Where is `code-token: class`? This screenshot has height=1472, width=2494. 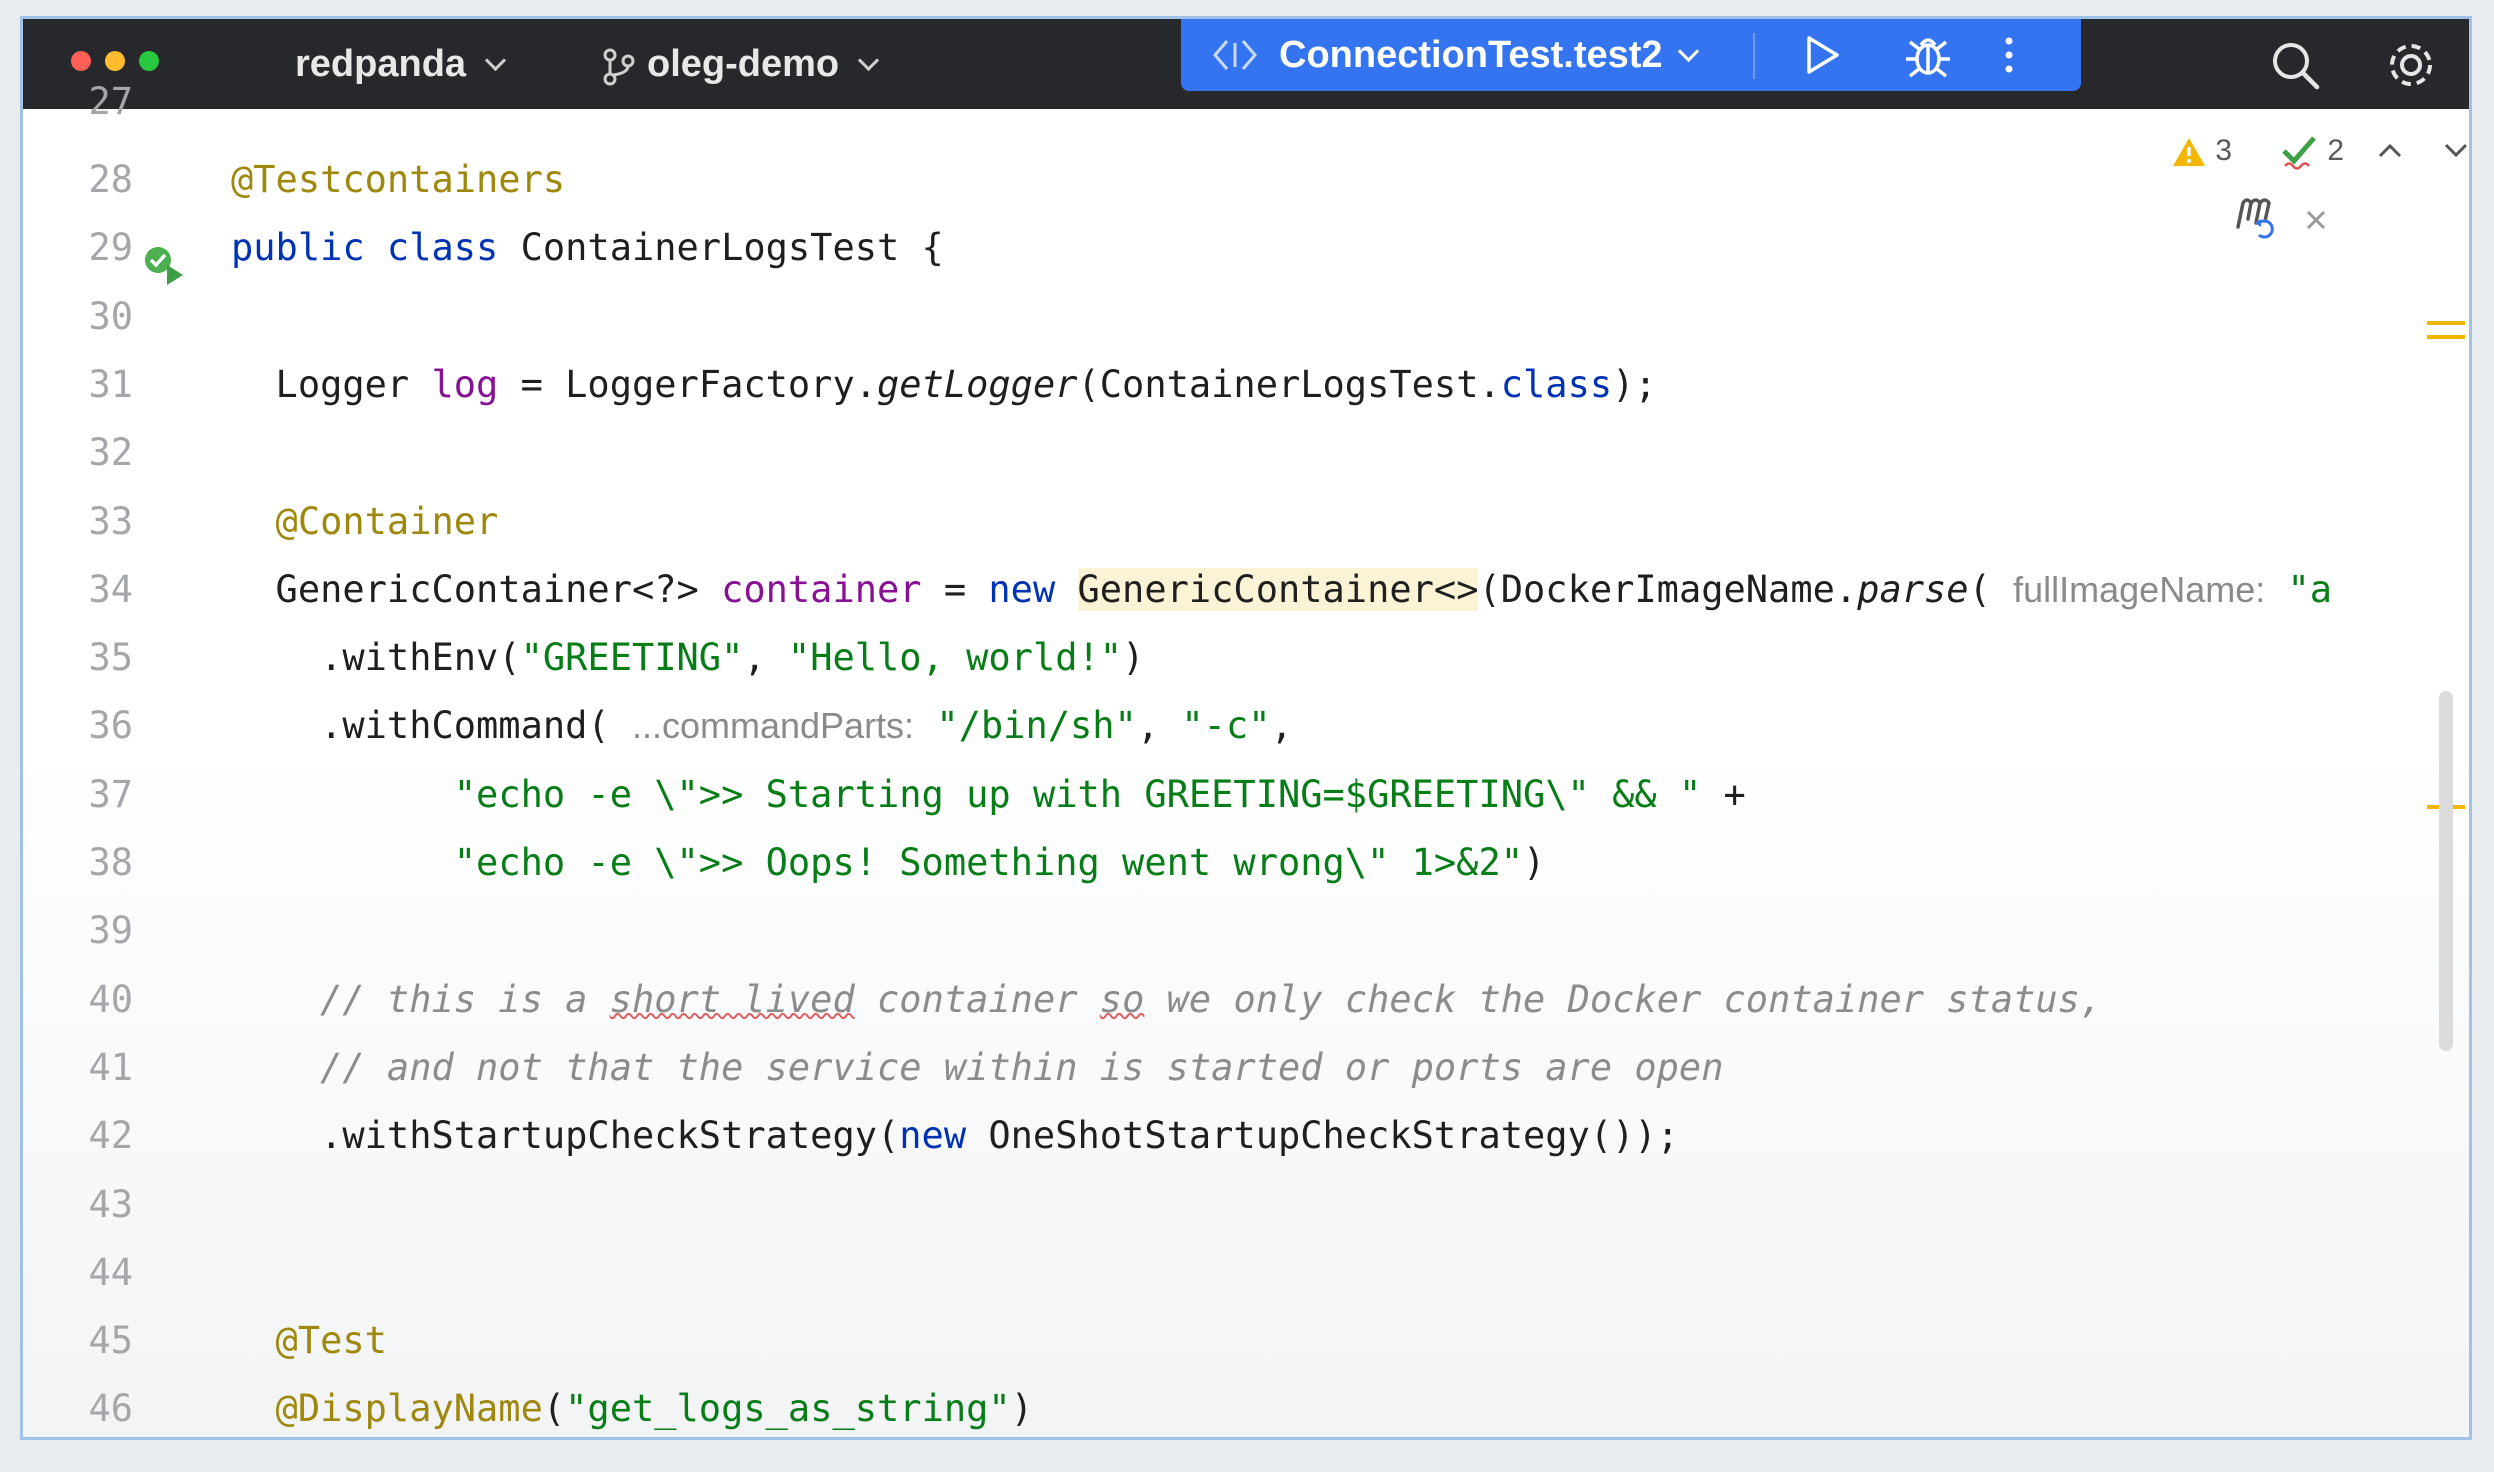
code-token: class is located at coordinates (1556, 384).